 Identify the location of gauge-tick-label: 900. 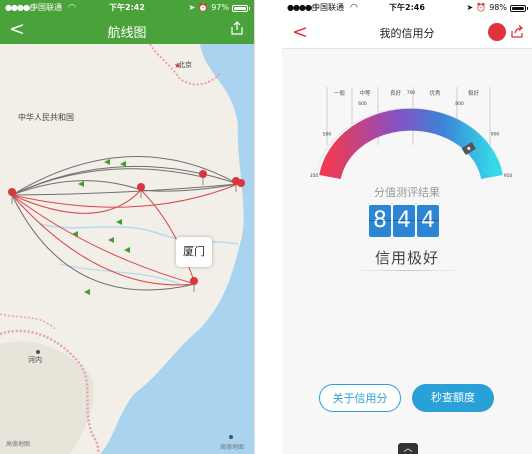
(495, 135).